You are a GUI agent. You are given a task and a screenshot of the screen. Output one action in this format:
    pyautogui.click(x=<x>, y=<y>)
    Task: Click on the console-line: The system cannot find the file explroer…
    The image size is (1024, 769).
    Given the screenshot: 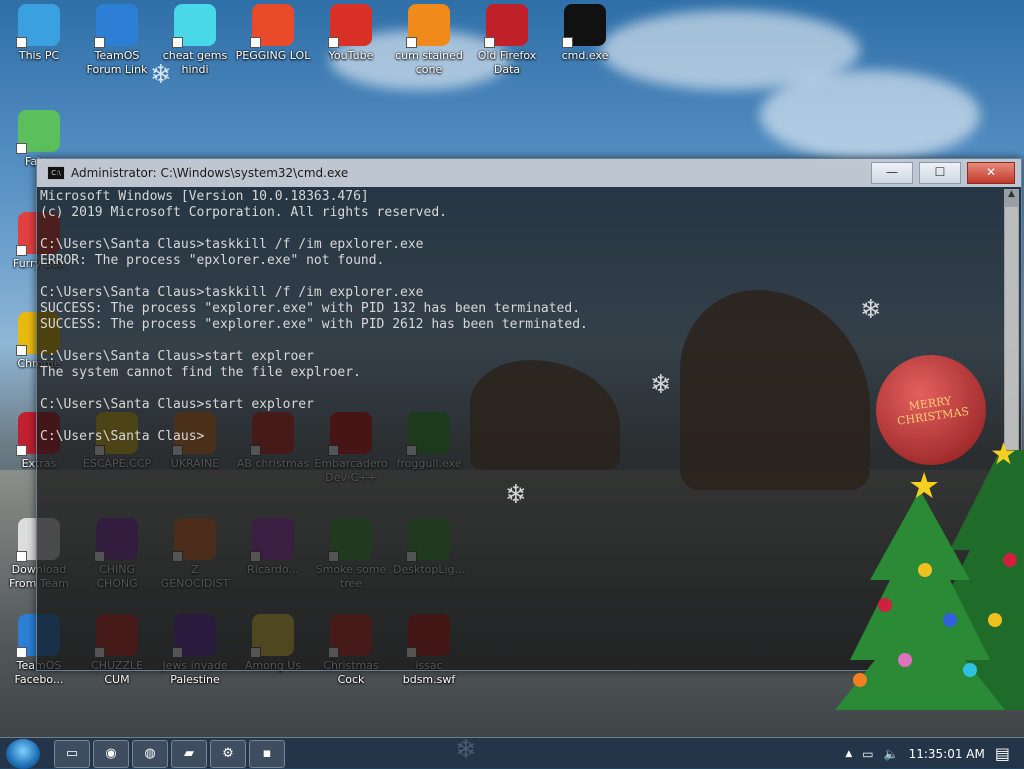 What is the action you would take?
    pyautogui.click(x=200, y=372)
    